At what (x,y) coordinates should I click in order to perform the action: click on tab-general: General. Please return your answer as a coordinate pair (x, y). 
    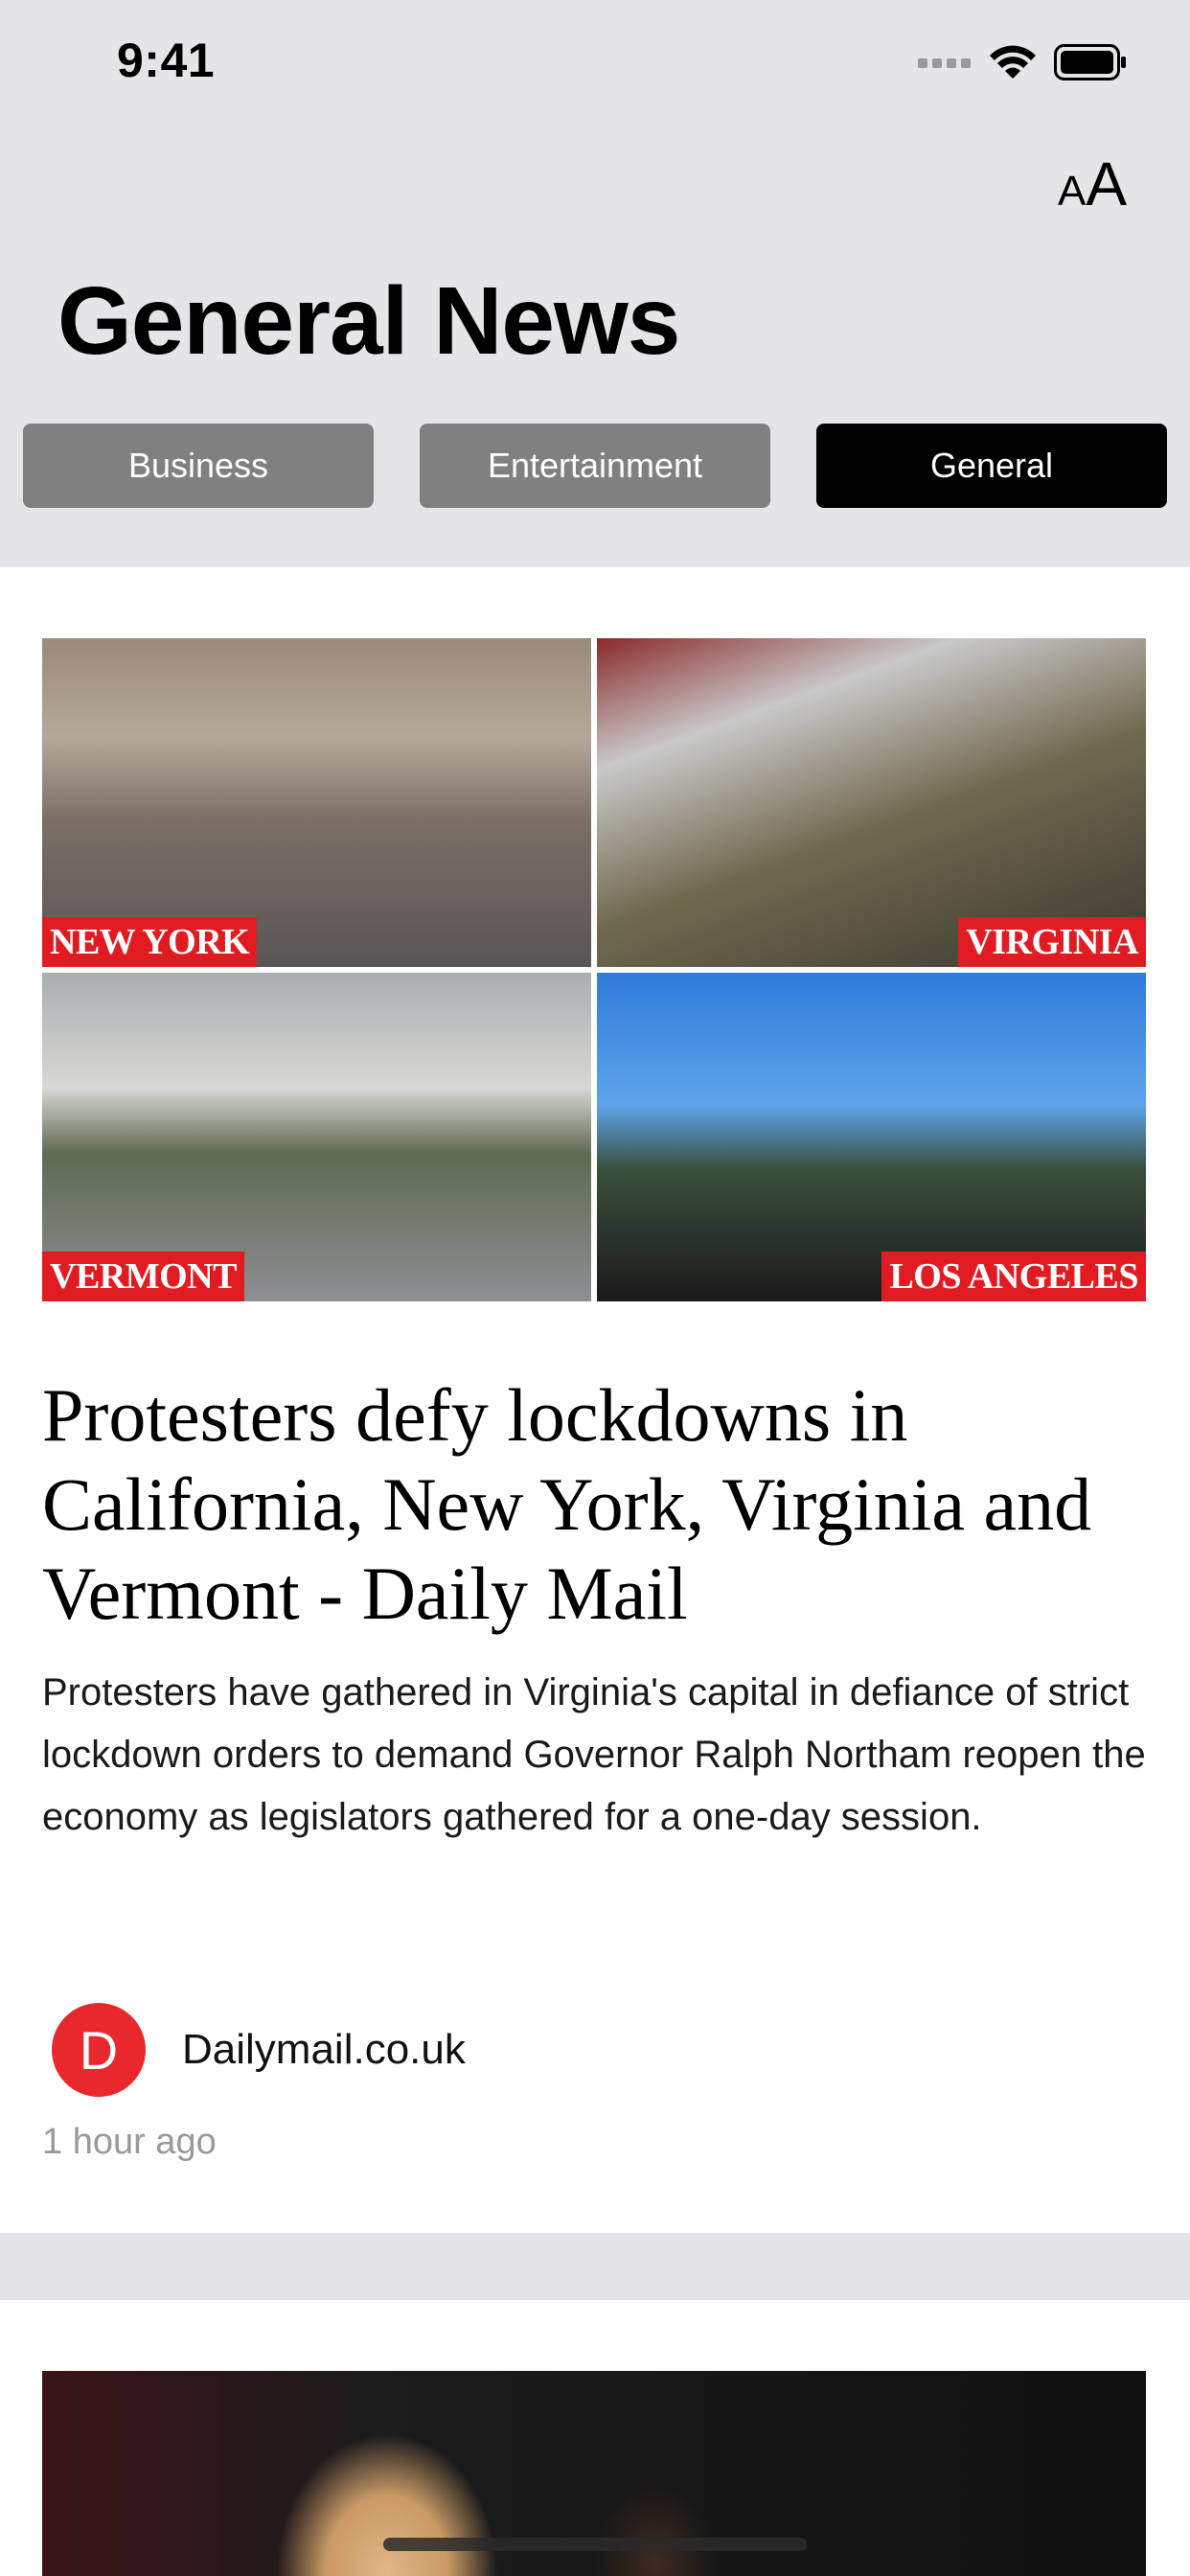
    Looking at the image, I should click on (991, 466).